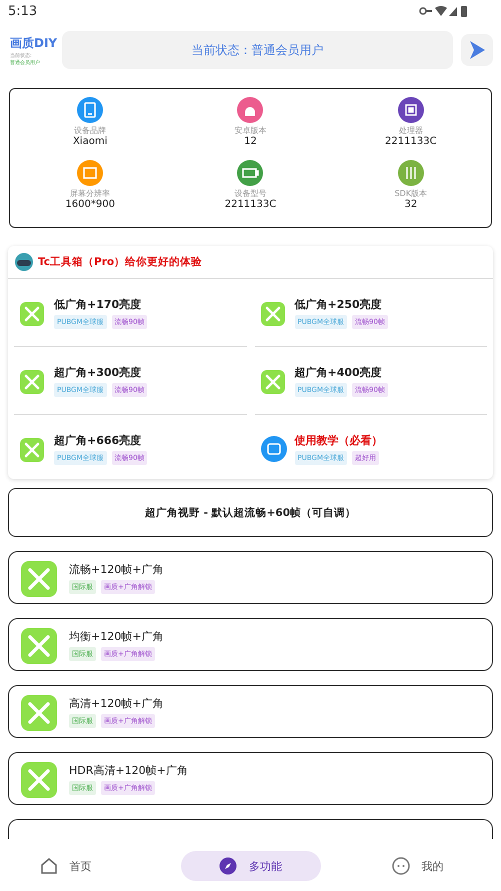 This screenshot has width=501, height=891. What do you see at coordinates (418, 866) in the screenshot?
I see `nav-tab: 我的` at bounding box center [418, 866].